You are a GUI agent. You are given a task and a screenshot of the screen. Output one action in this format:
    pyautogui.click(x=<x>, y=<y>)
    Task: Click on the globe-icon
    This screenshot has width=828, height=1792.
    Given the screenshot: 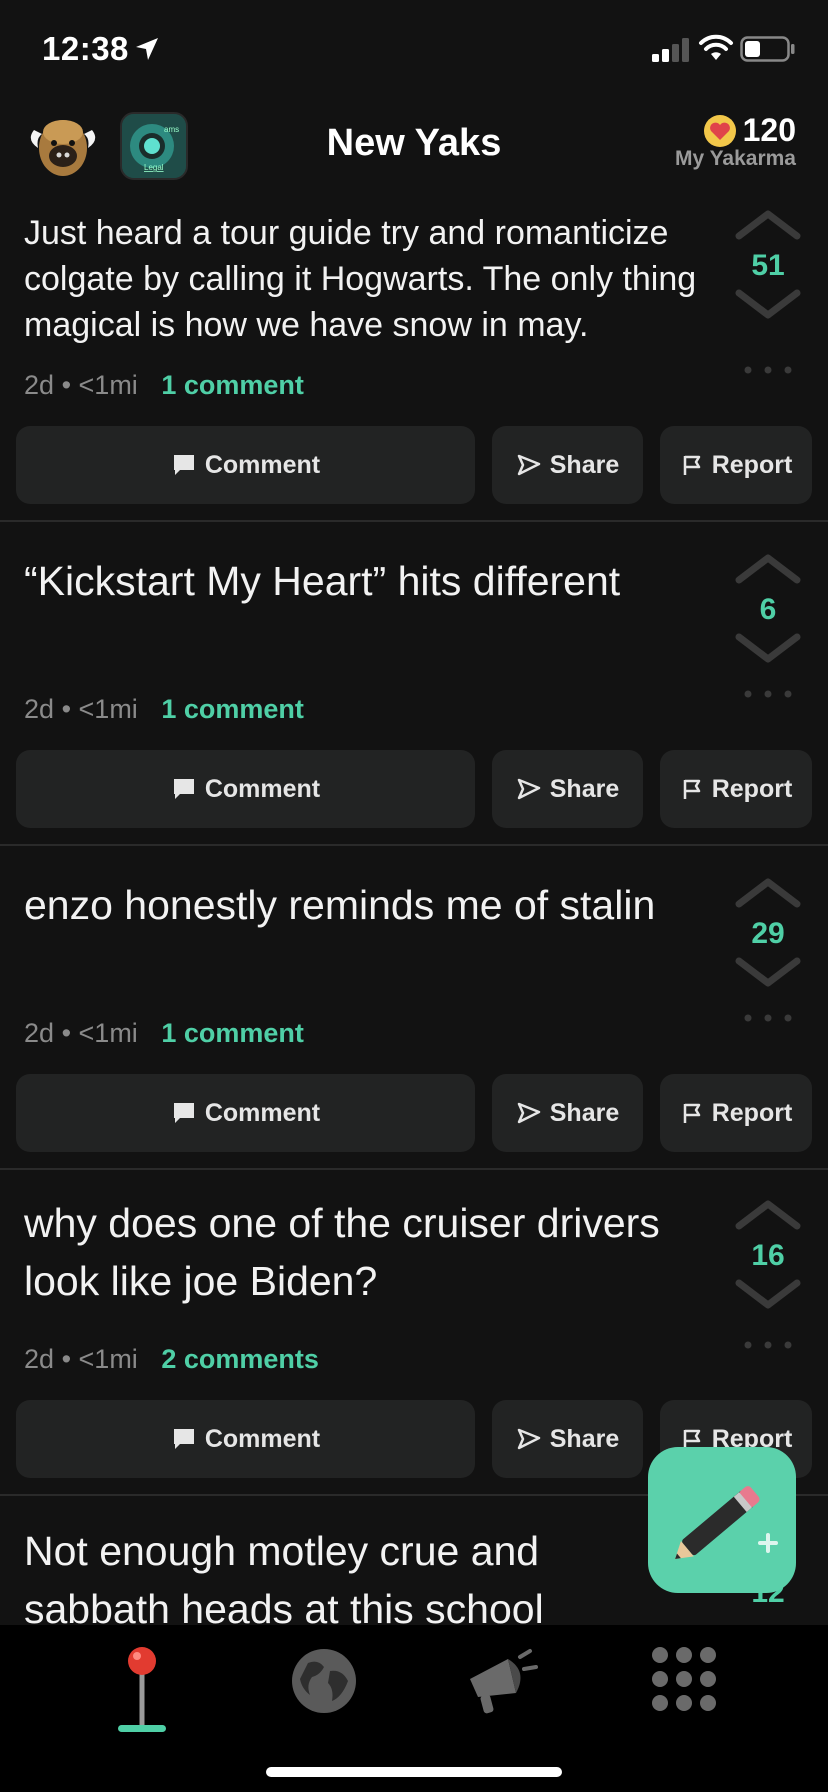 What is the action you would take?
    pyautogui.click(x=324, y=1681)
    